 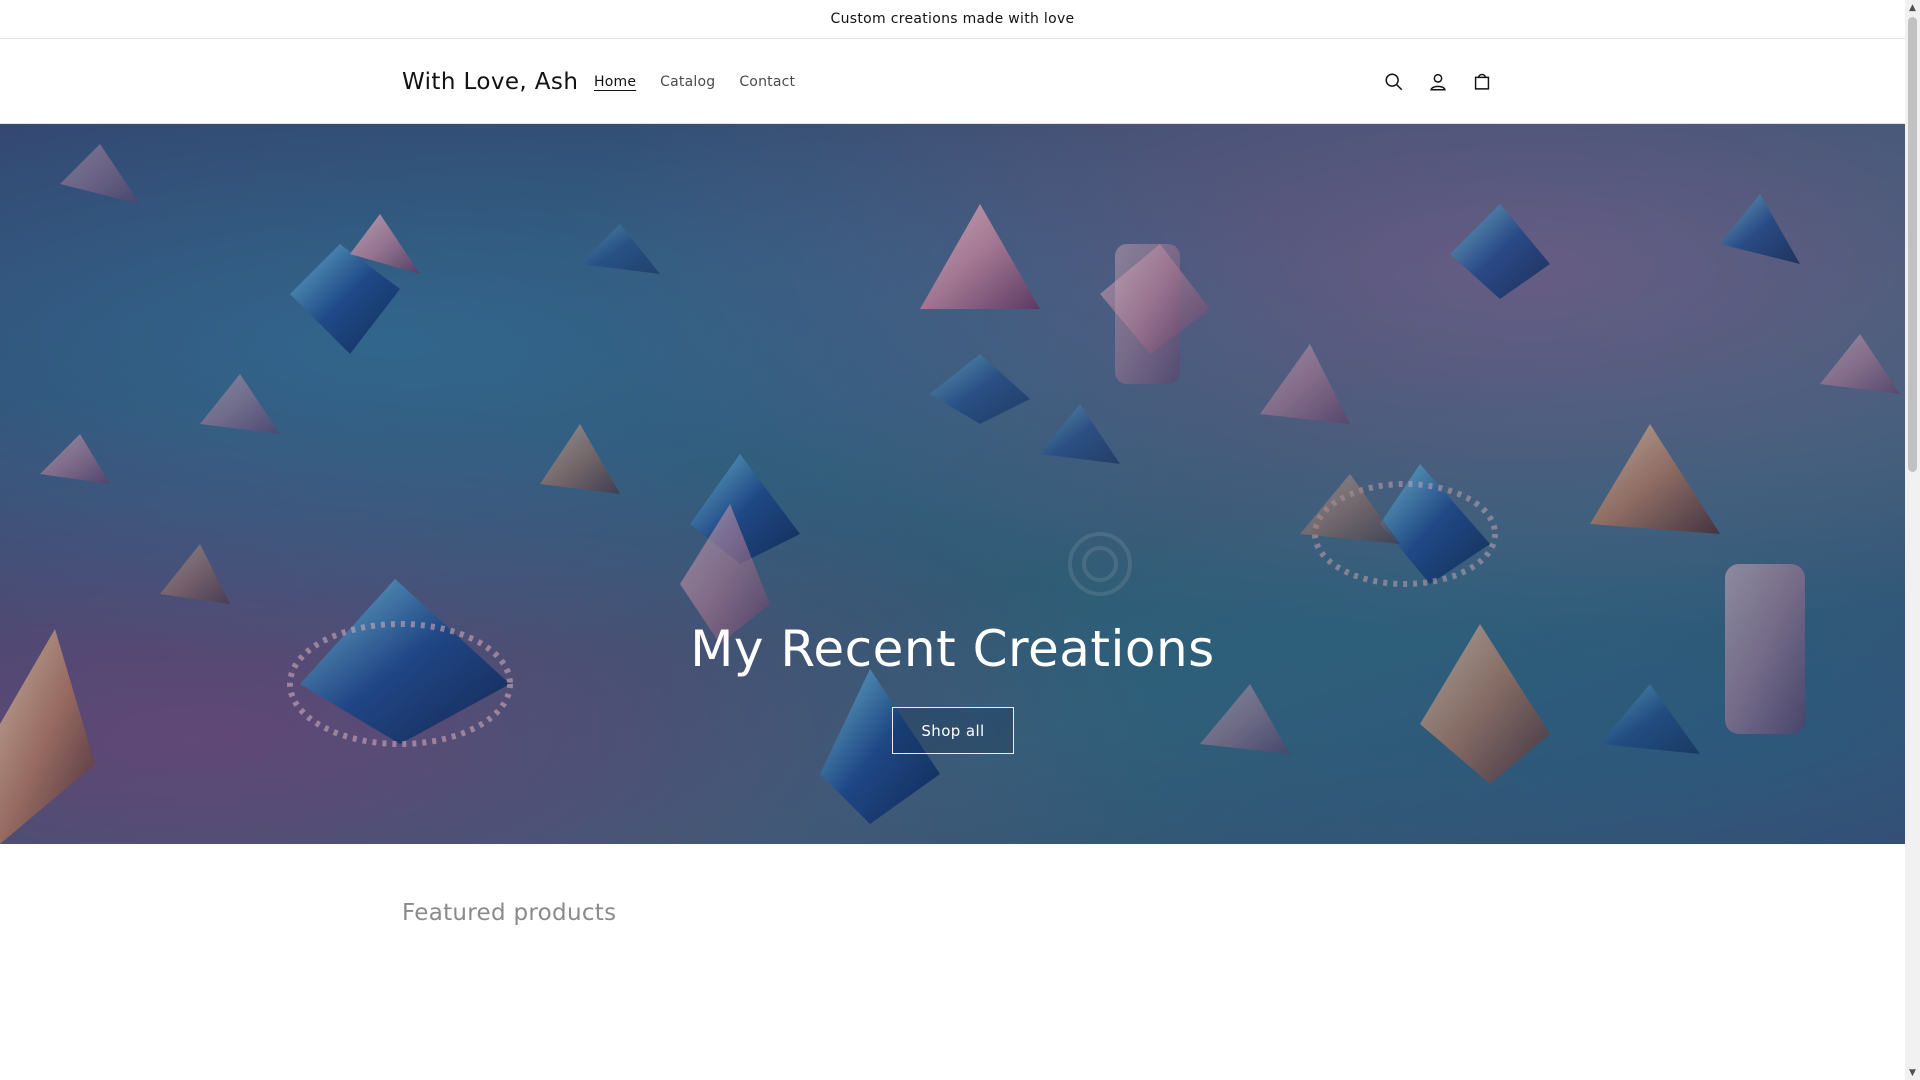 What do you see at coordinates (509, 913) in the screenshot?
I see `featured-products-heading: Featured products` at bounding box center [509, 913].